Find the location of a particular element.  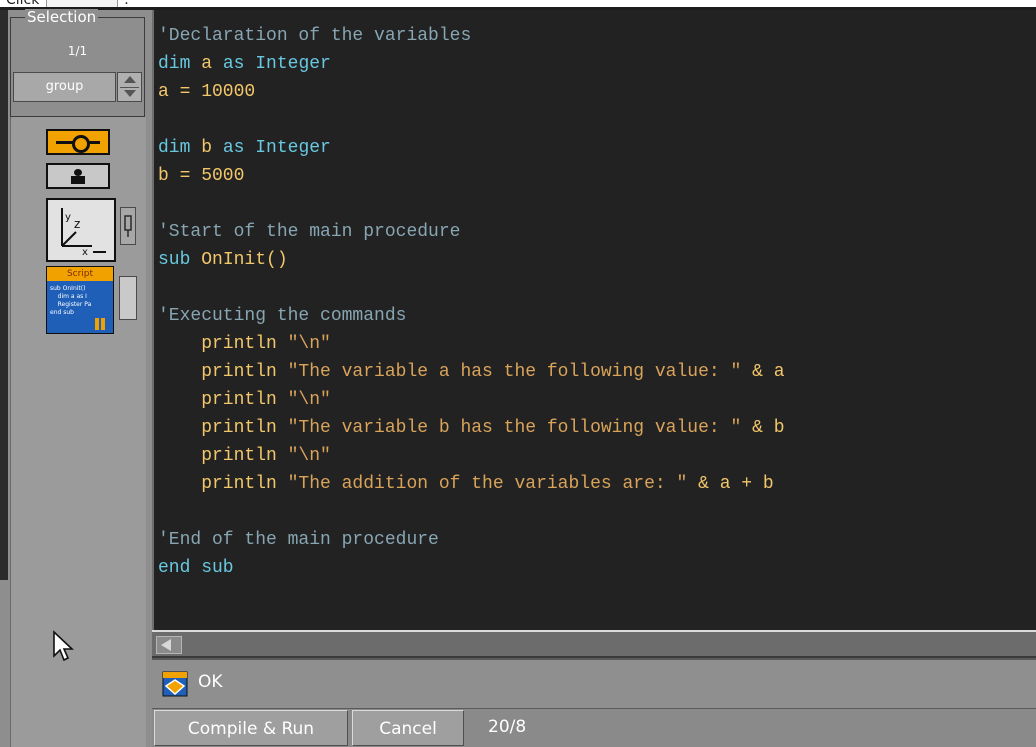

code-line: a = 10000 is located at coordinates (206, 92).